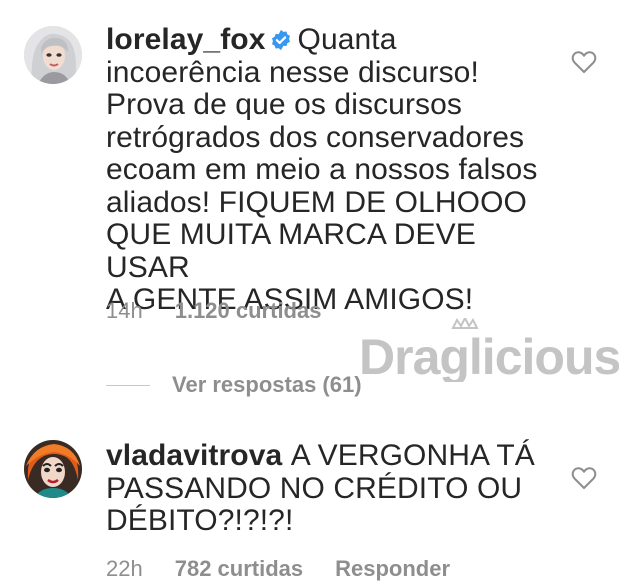 The image size is (640, 582). What do you see at coordinates (124, 568) in the screenshot?
I see `comment-time: 22h` at bounding box center [124, 568].